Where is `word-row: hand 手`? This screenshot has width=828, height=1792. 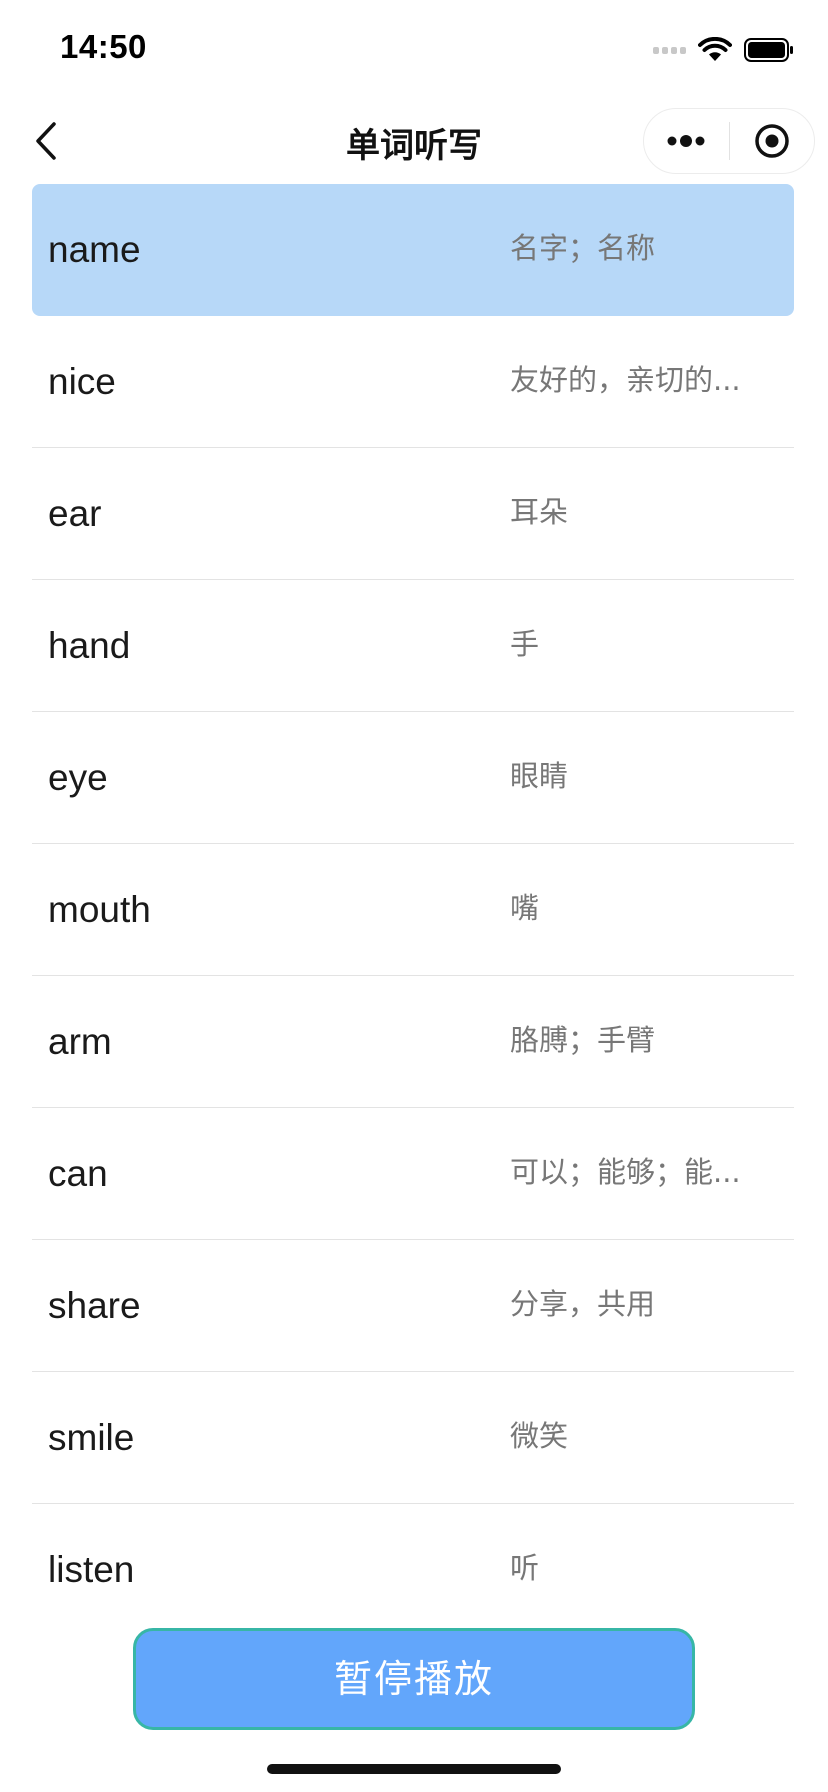
word-row: hand 手 is located at coordinates (413, 646).